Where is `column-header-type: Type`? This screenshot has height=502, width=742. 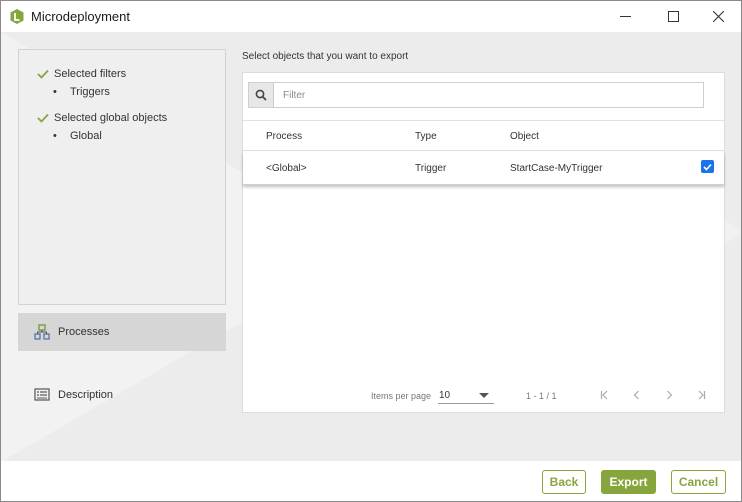
column-header-type: Type is located at coordinates (426, 136).